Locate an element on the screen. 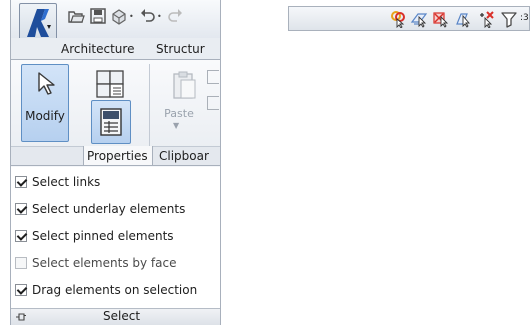 The image size is (531, 329). option-select-links: Select links is located at coordinates (57, 182).